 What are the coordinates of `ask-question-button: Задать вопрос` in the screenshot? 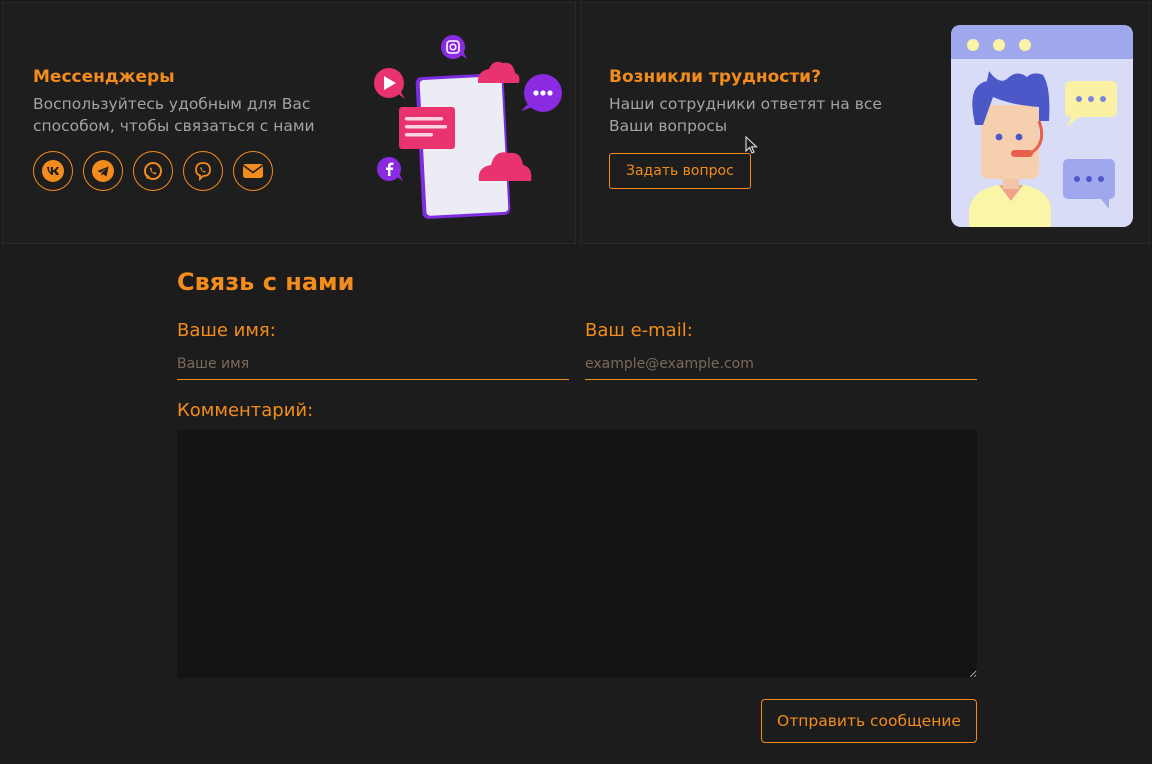 It's located at (680, 171).